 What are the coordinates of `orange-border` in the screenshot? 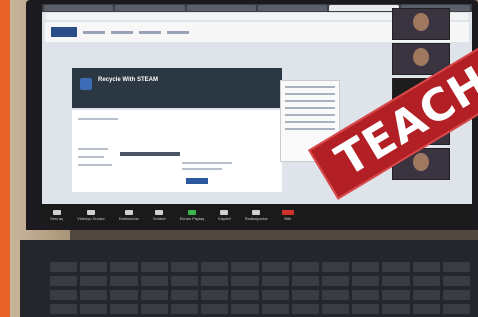 It's located at (5, 158).